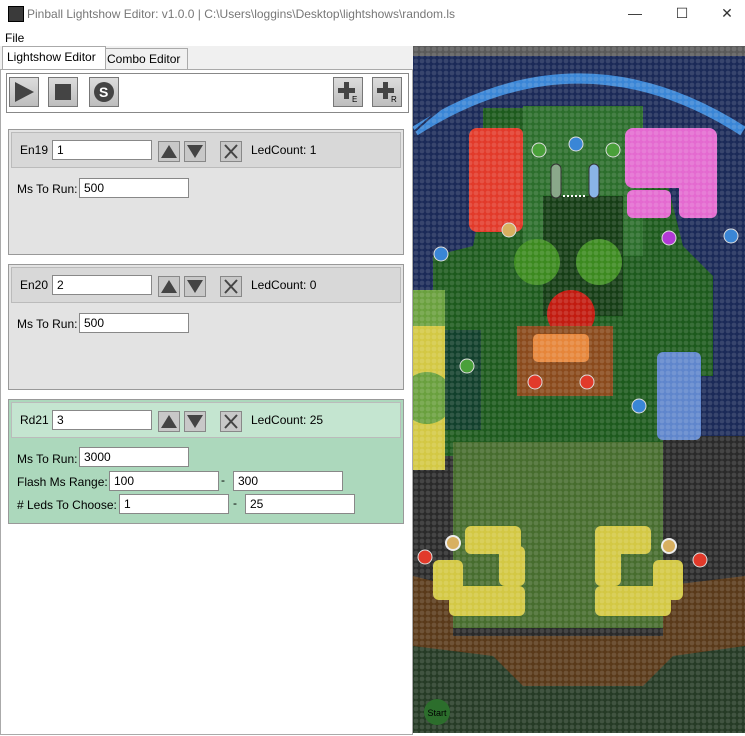 The height and width of the screenshot is (736, 745). I want to click on add-entry-button: E, so click(348, 92).